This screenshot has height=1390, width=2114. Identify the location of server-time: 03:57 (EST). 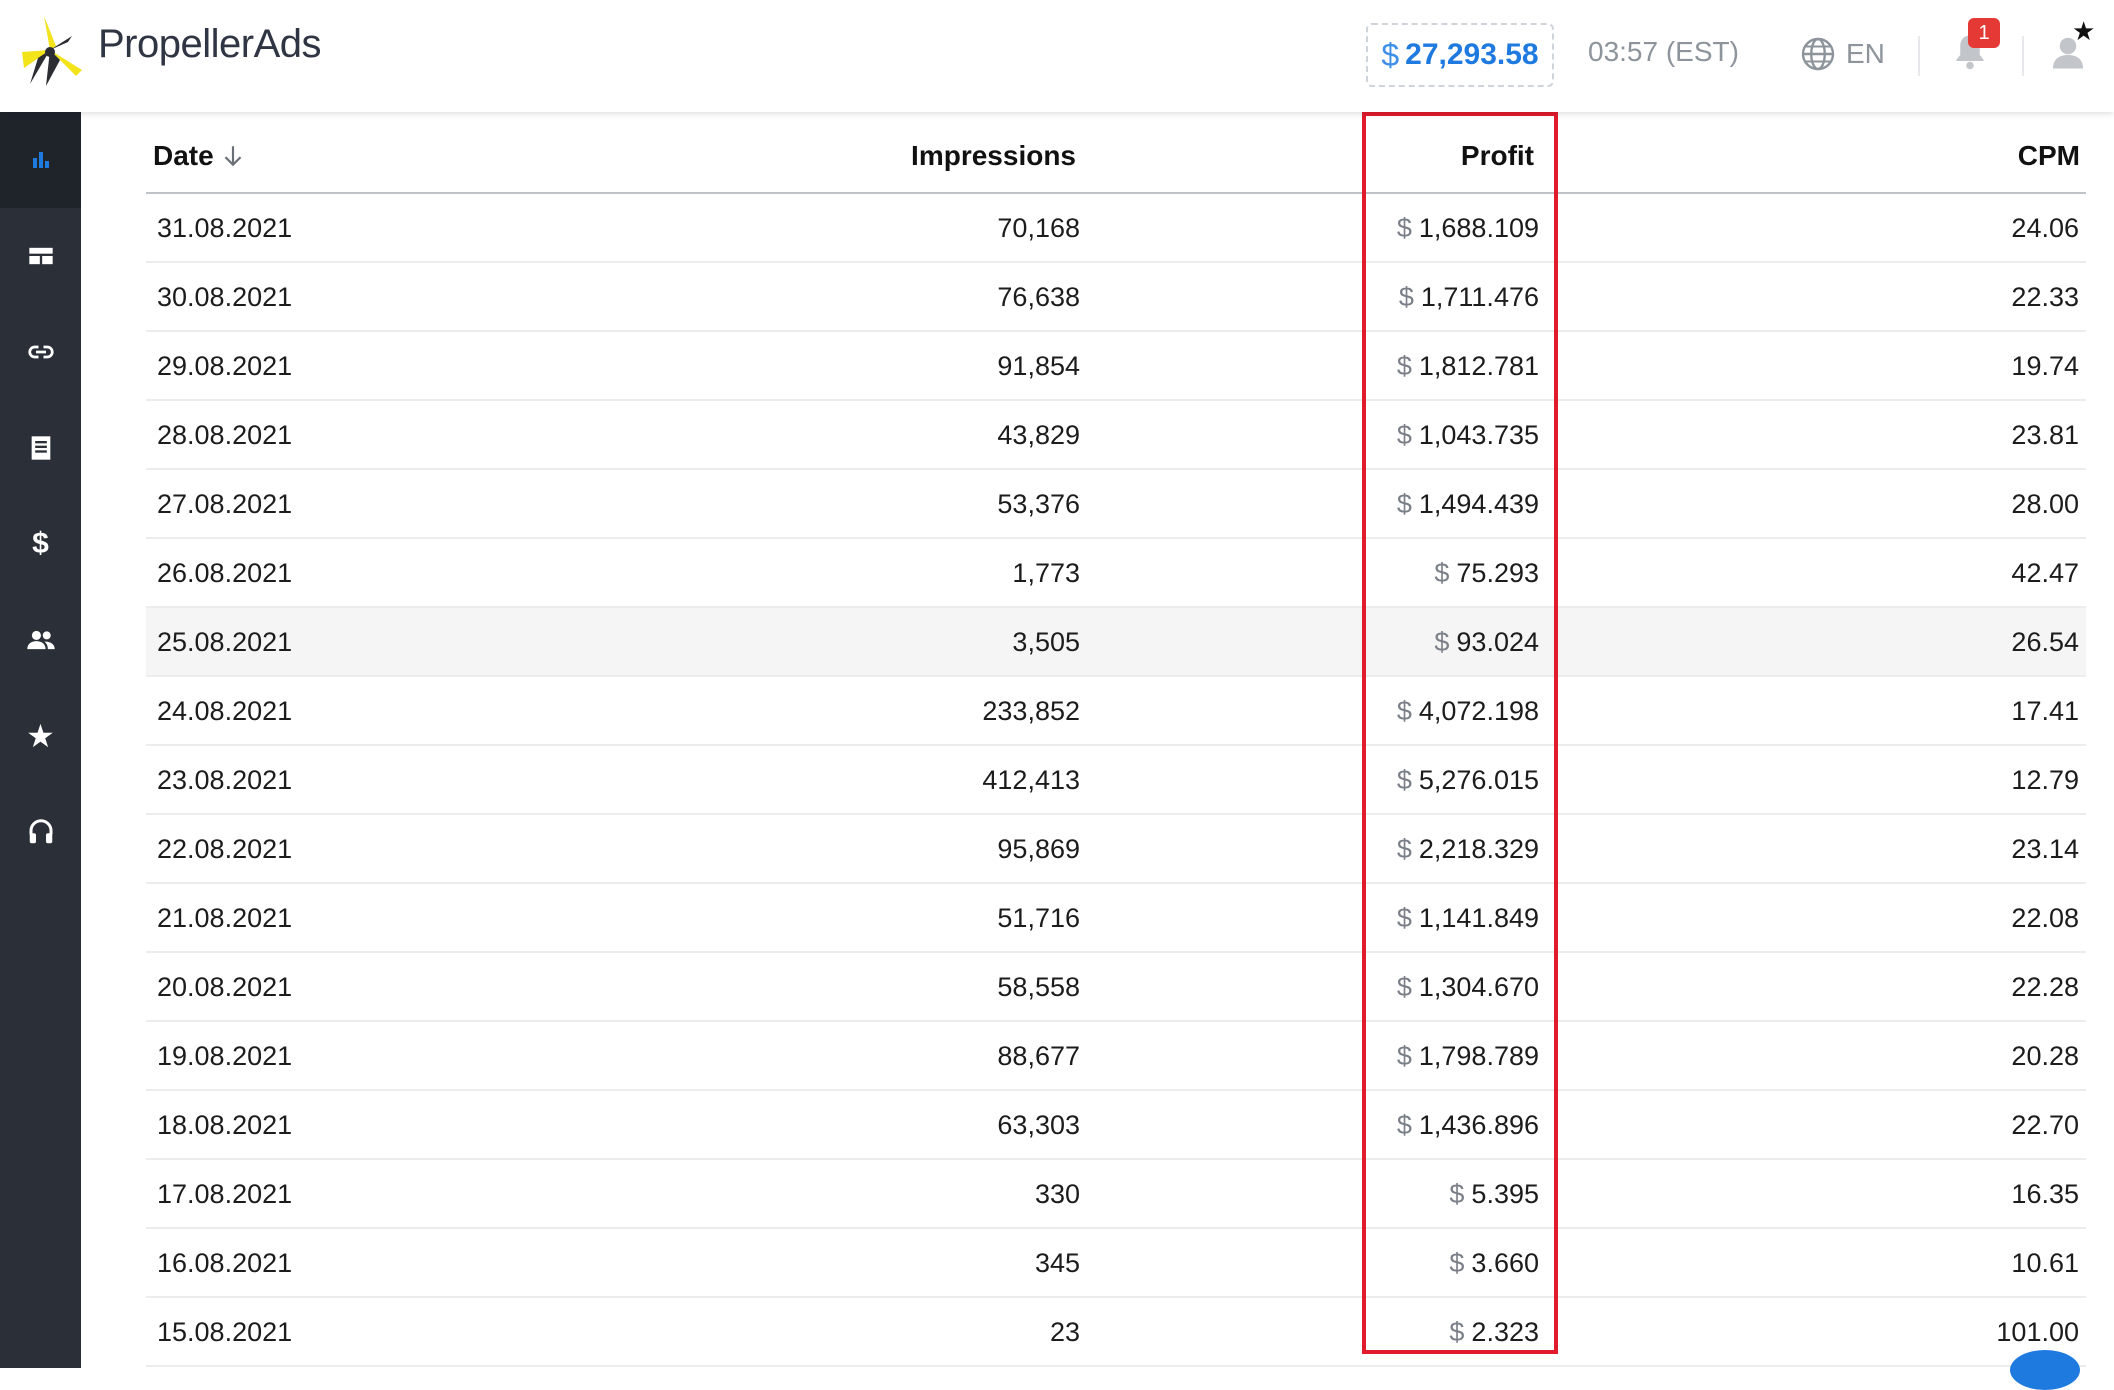
(1663, 51).